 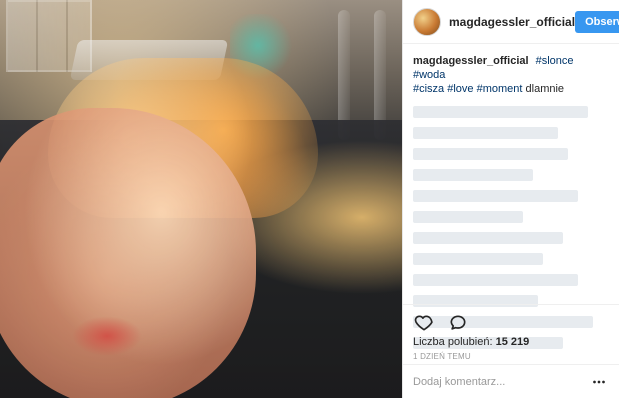 I want to click on caption-hashtag-1: #slonce, so click(x=555, y=61).